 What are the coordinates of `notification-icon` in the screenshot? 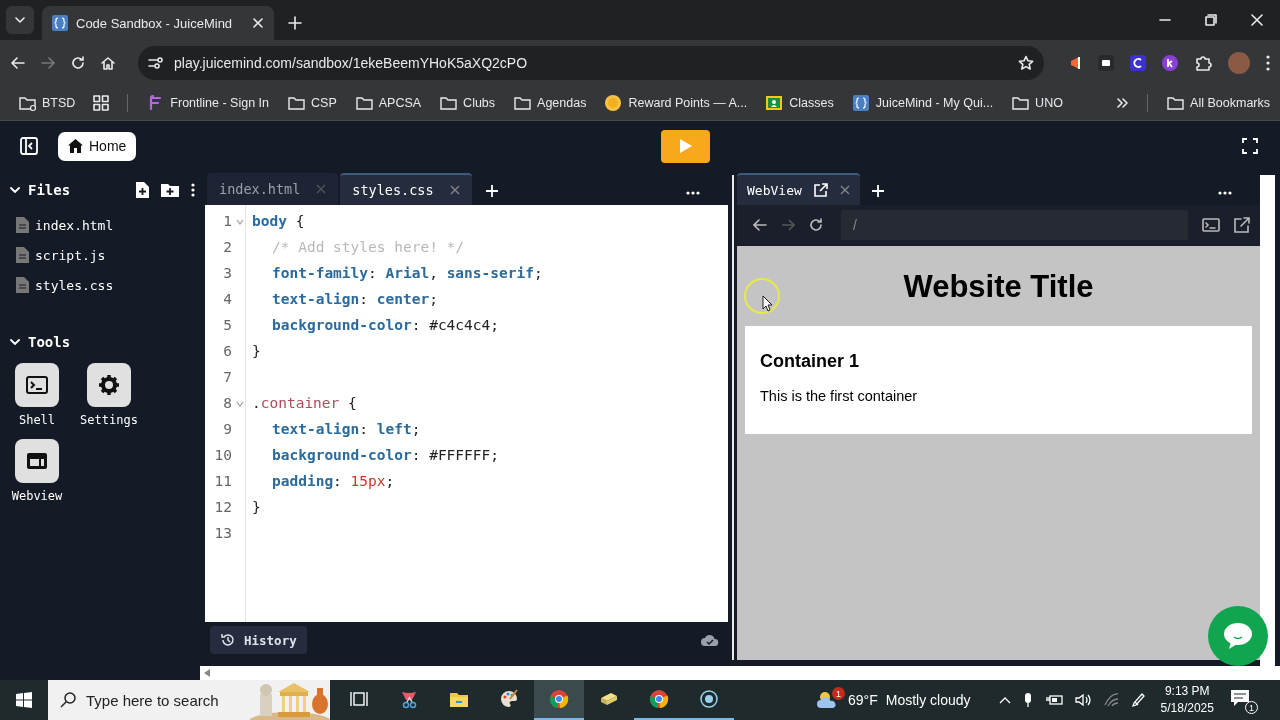 It's located at (1239, 698).